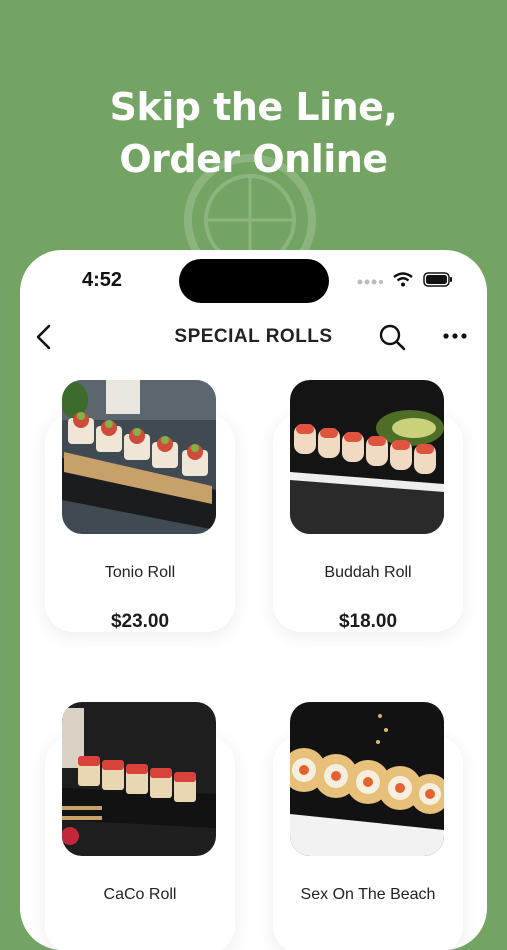 The width and height of the screenshot is (507, 950). Describe the element at coordinates (368, 572) in the screenshot. I see `product-name: Buddah Roll` at that location.